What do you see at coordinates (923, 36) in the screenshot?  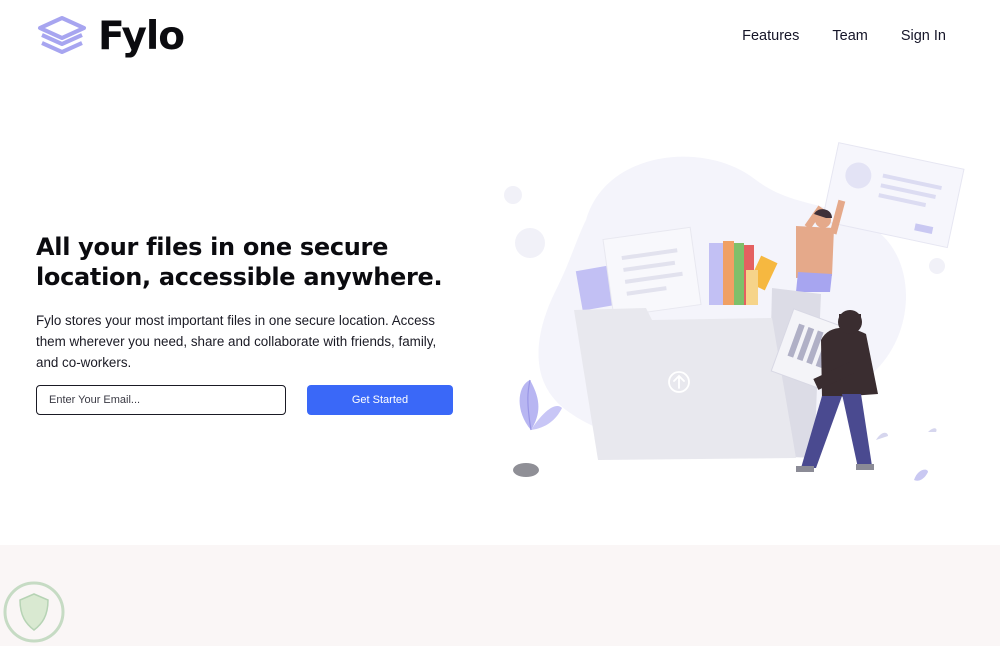 I see `nav-link-sign-in: Sign In` at bounding box center [923, 36].